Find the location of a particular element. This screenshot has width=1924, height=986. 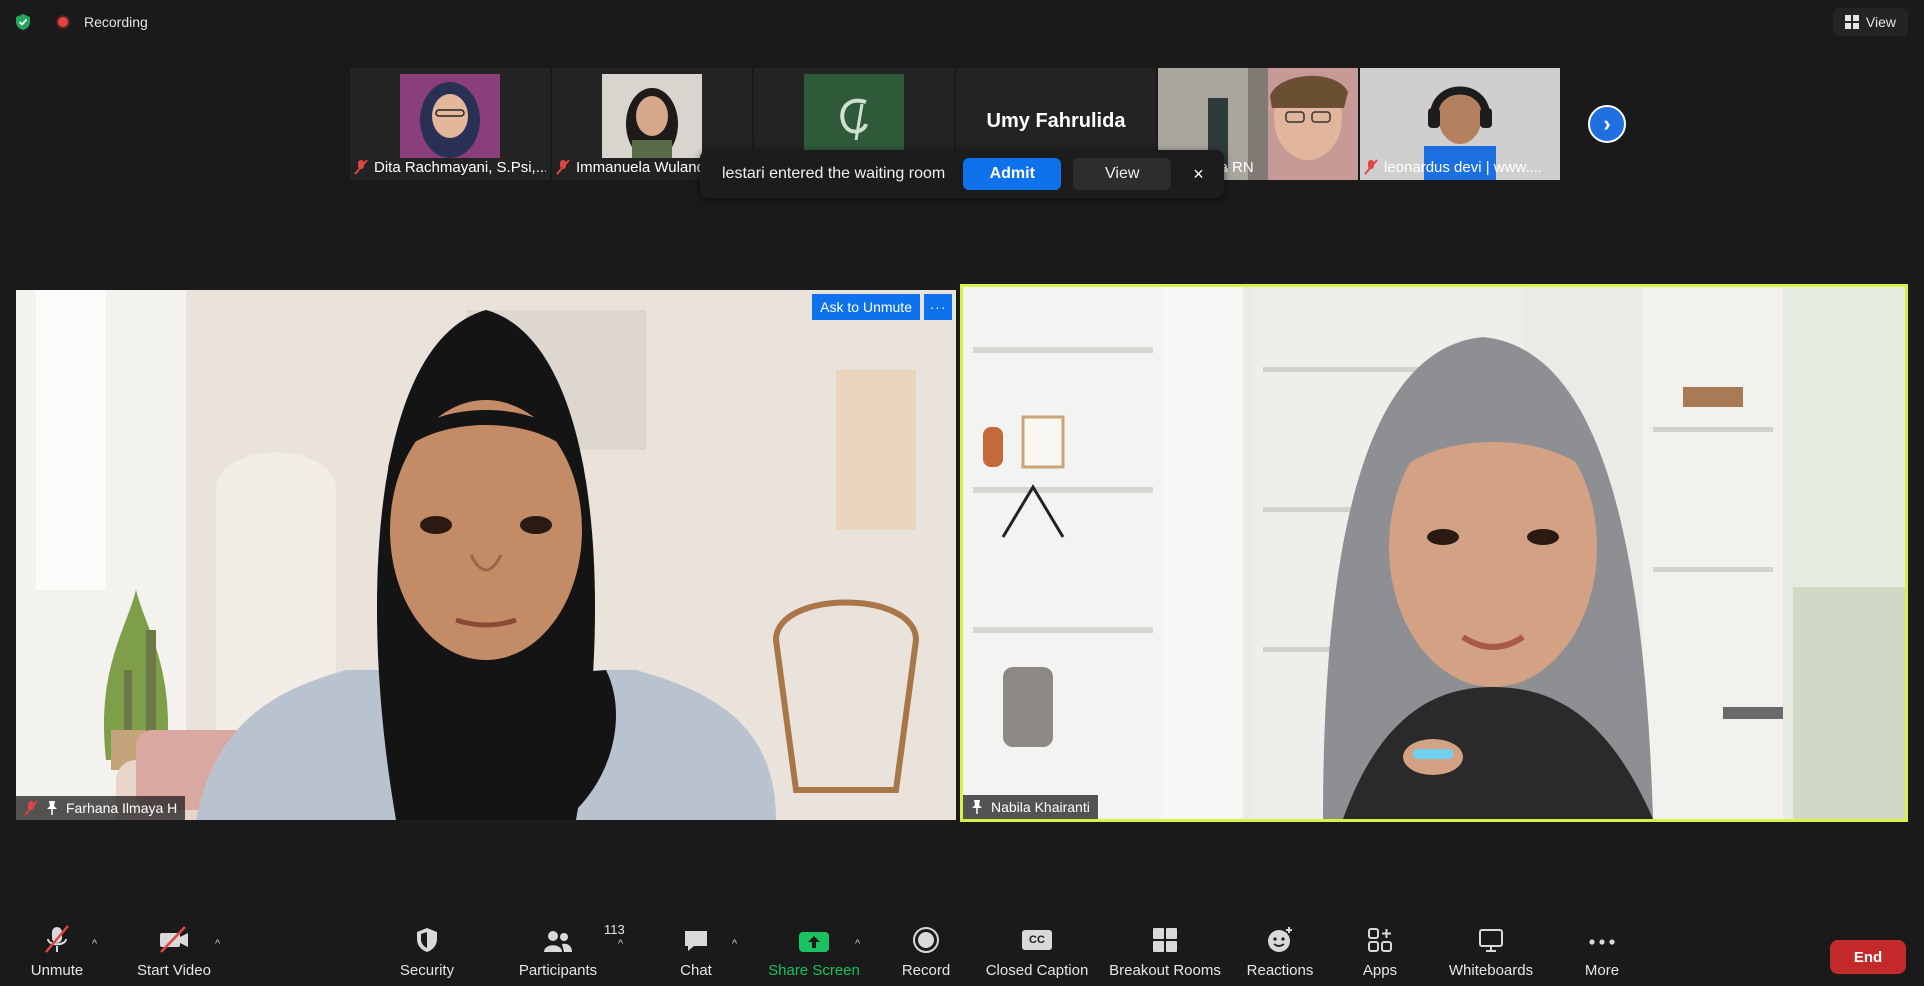

view-button-label: View is located at coordinates (1880, 22).